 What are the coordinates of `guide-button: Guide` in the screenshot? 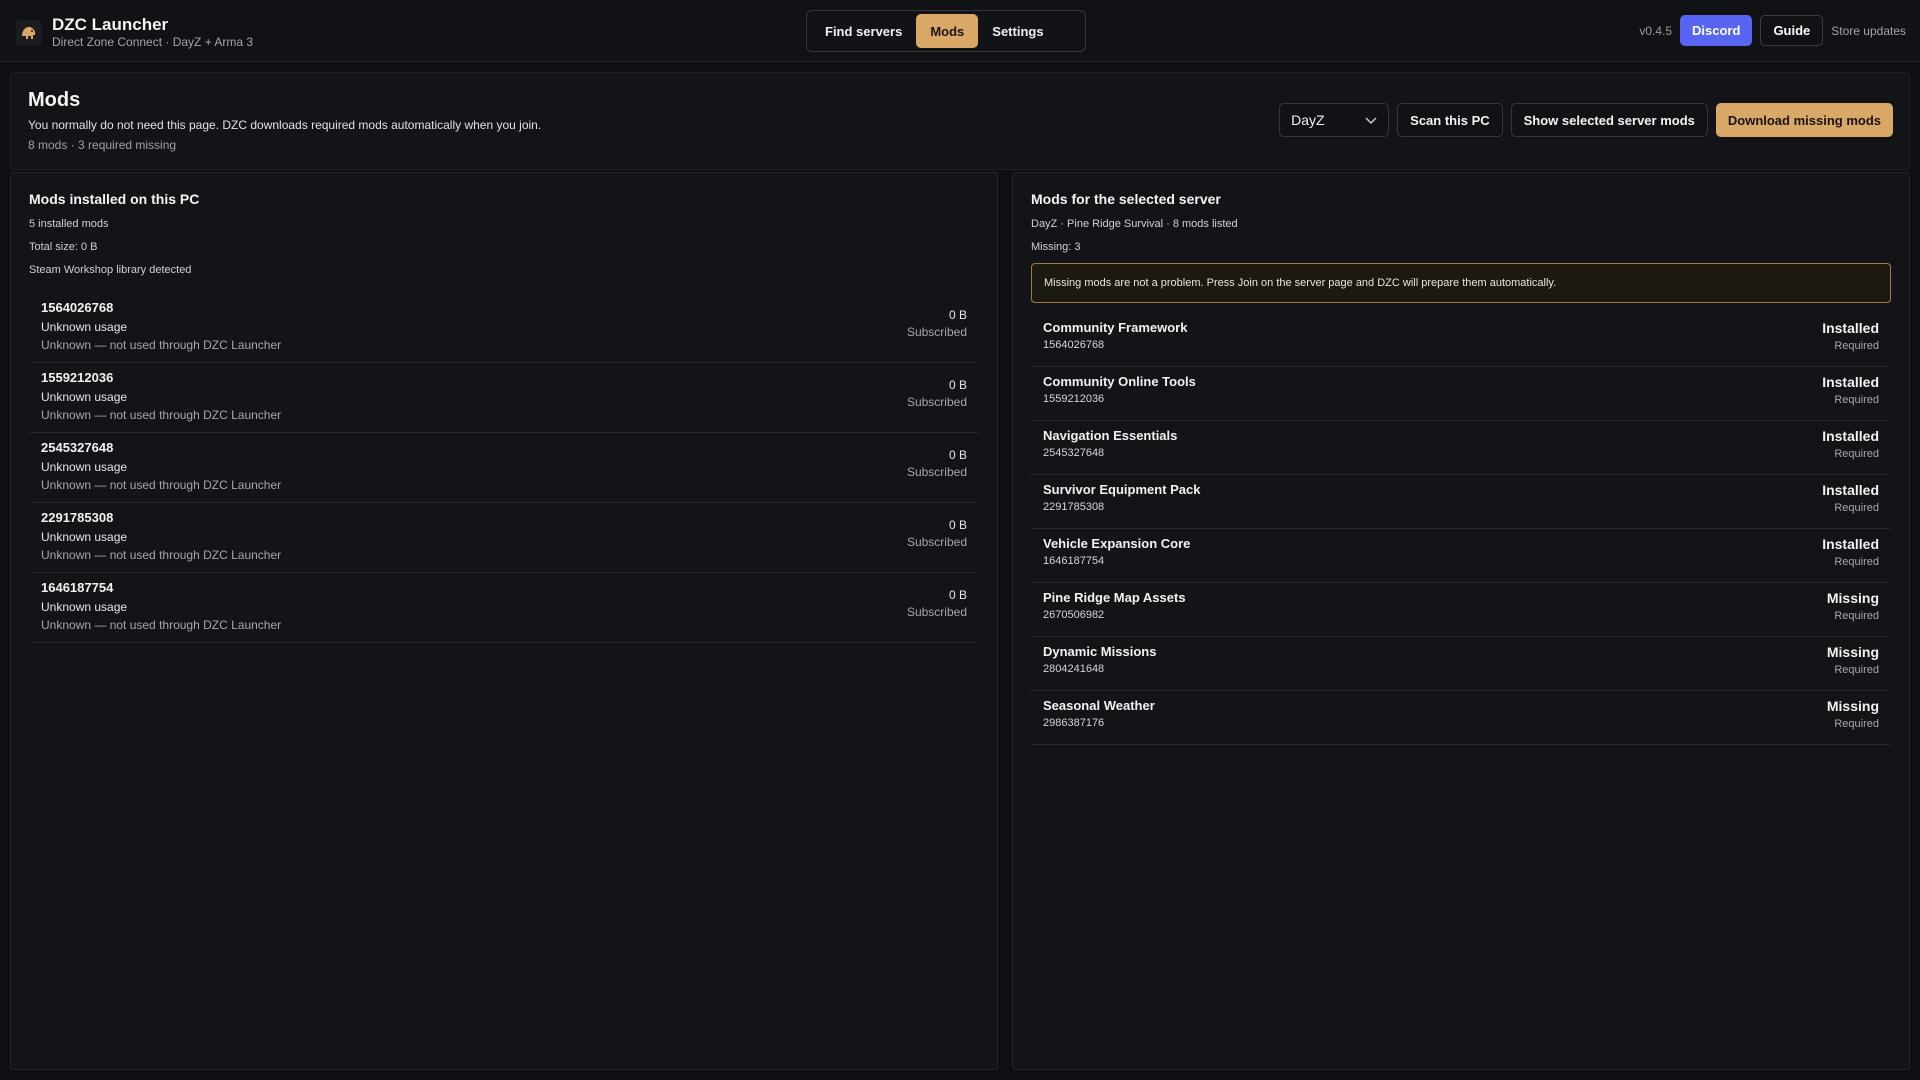 It's located at (1792, 30).